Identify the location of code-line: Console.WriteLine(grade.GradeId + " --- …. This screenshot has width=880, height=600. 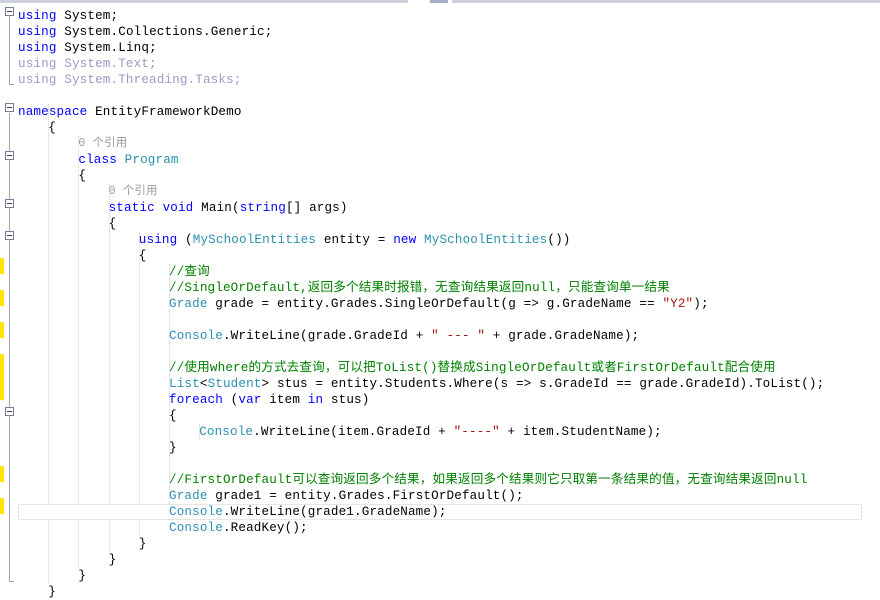
(404, 336).